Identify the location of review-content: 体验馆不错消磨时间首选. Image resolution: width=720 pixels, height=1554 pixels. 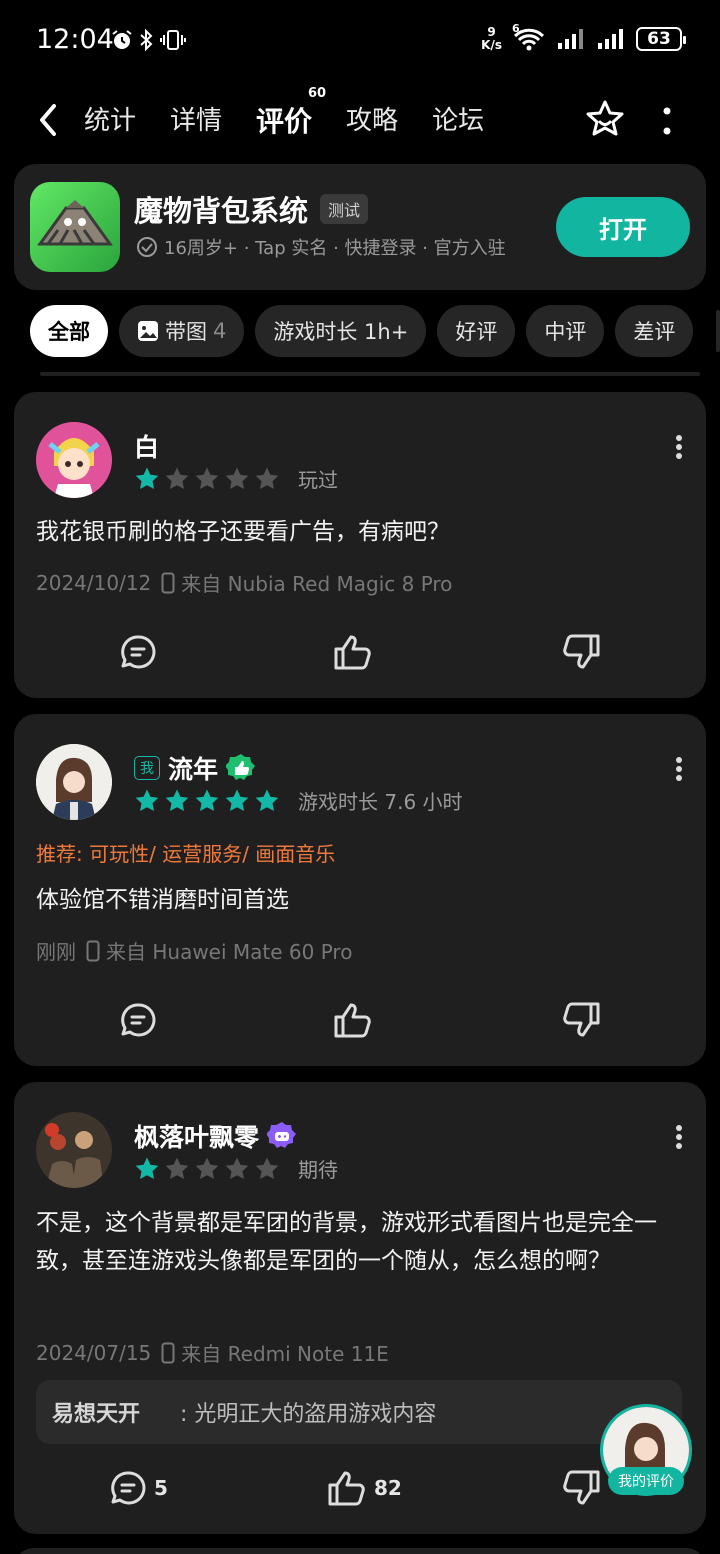
(361, 900).